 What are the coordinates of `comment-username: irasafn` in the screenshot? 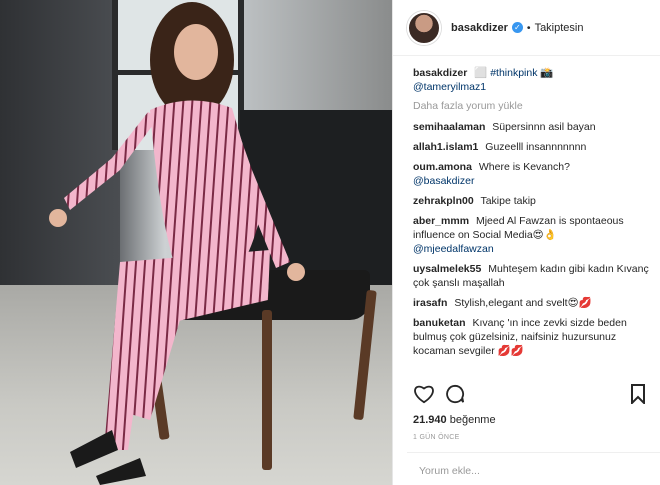 It's located at (430, 303).